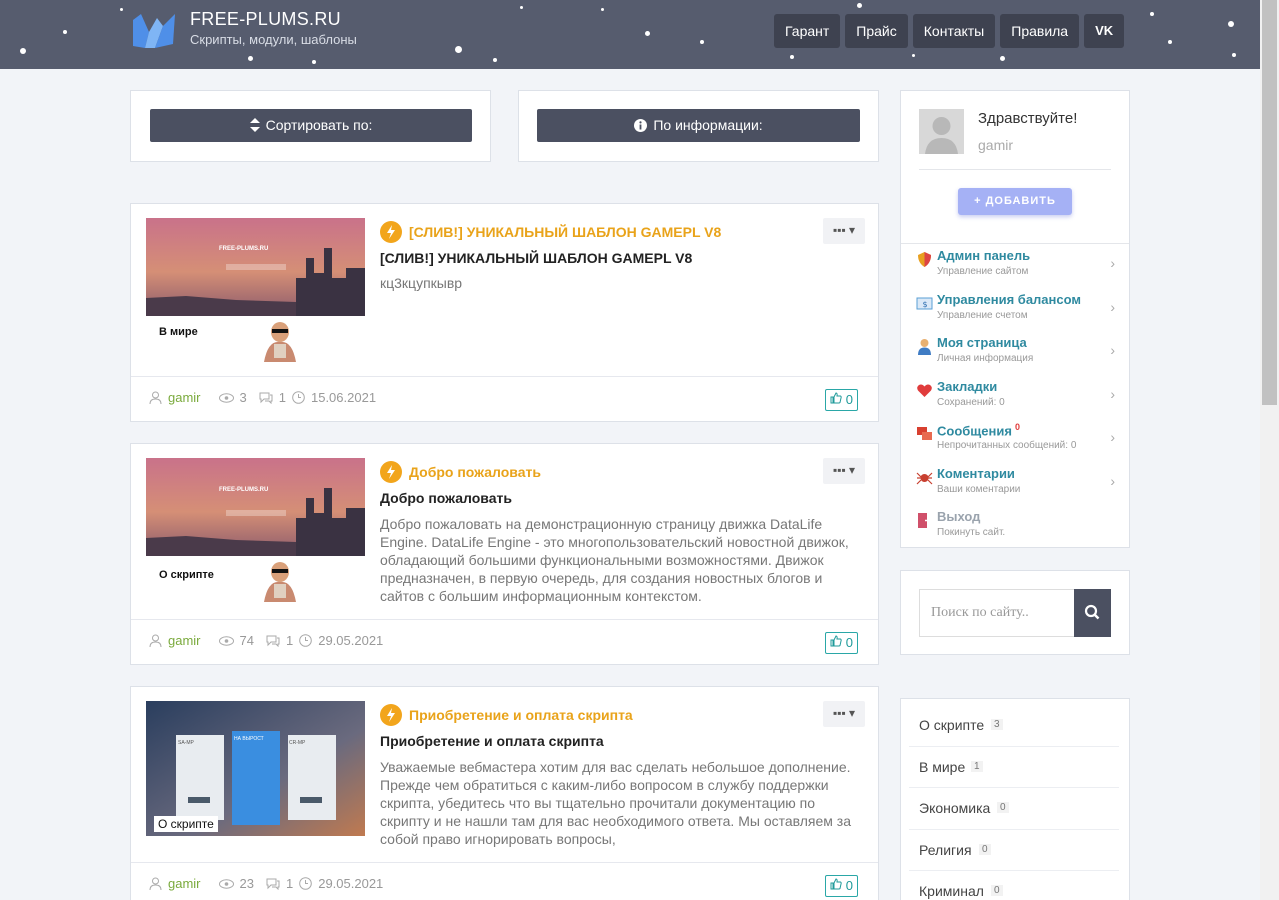  Describe the element at coordinates (849, 885) in the screenshot. I see `like-count: 0` at that location.